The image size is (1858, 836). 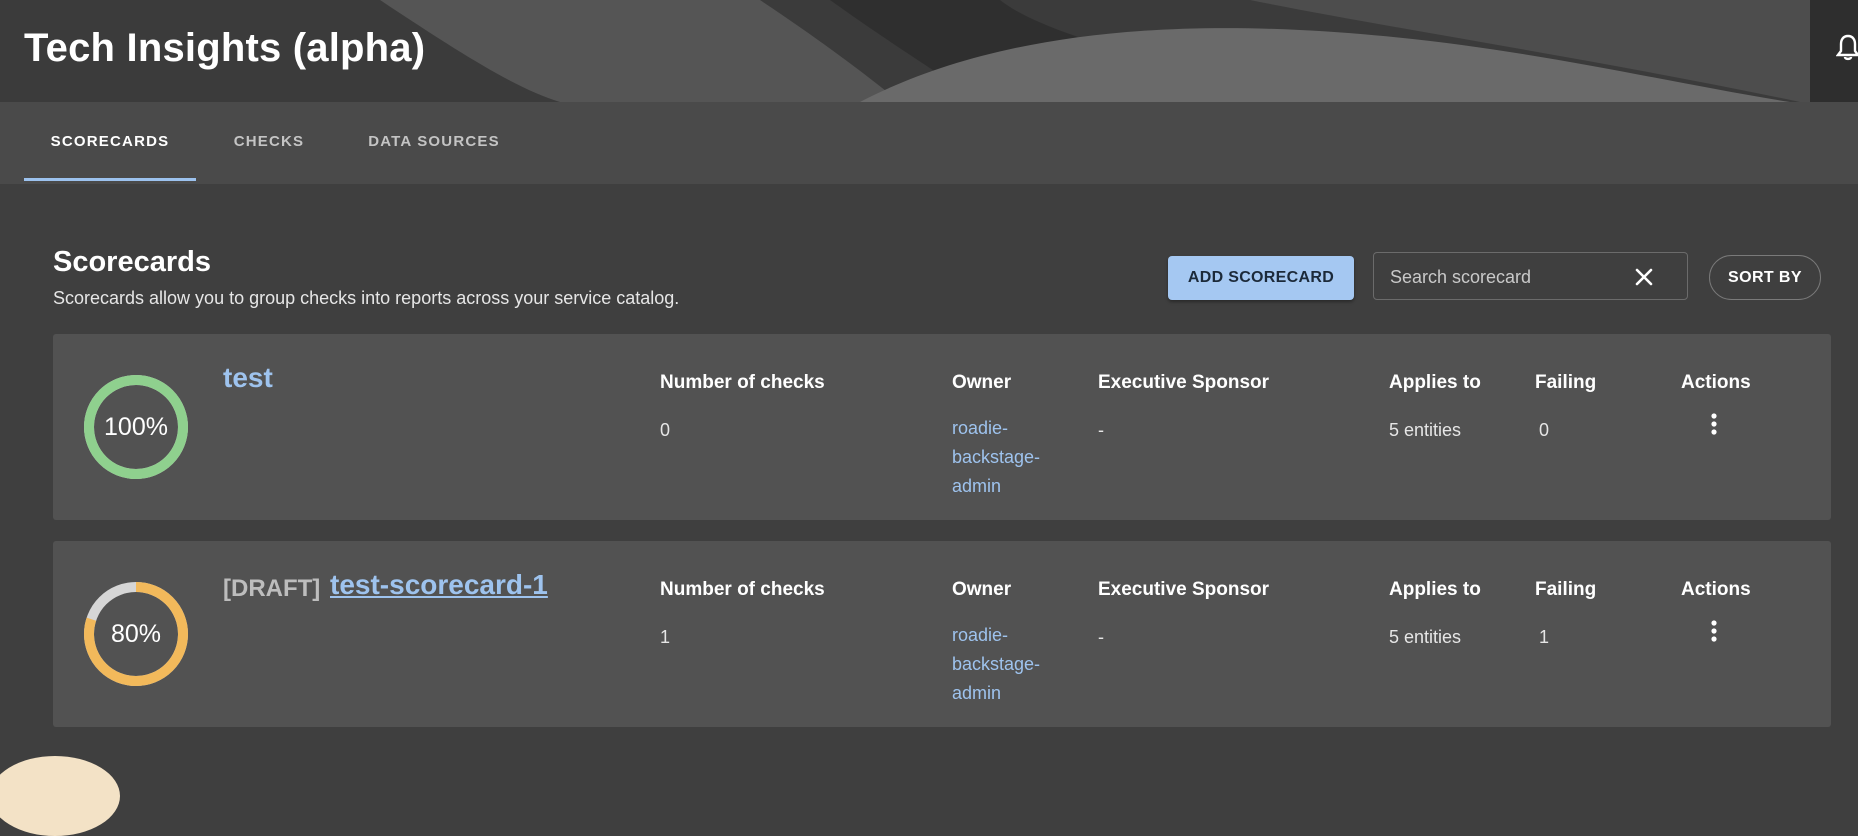 I want to click on draft-label: [DRAFT], so click(x=272, y=588).